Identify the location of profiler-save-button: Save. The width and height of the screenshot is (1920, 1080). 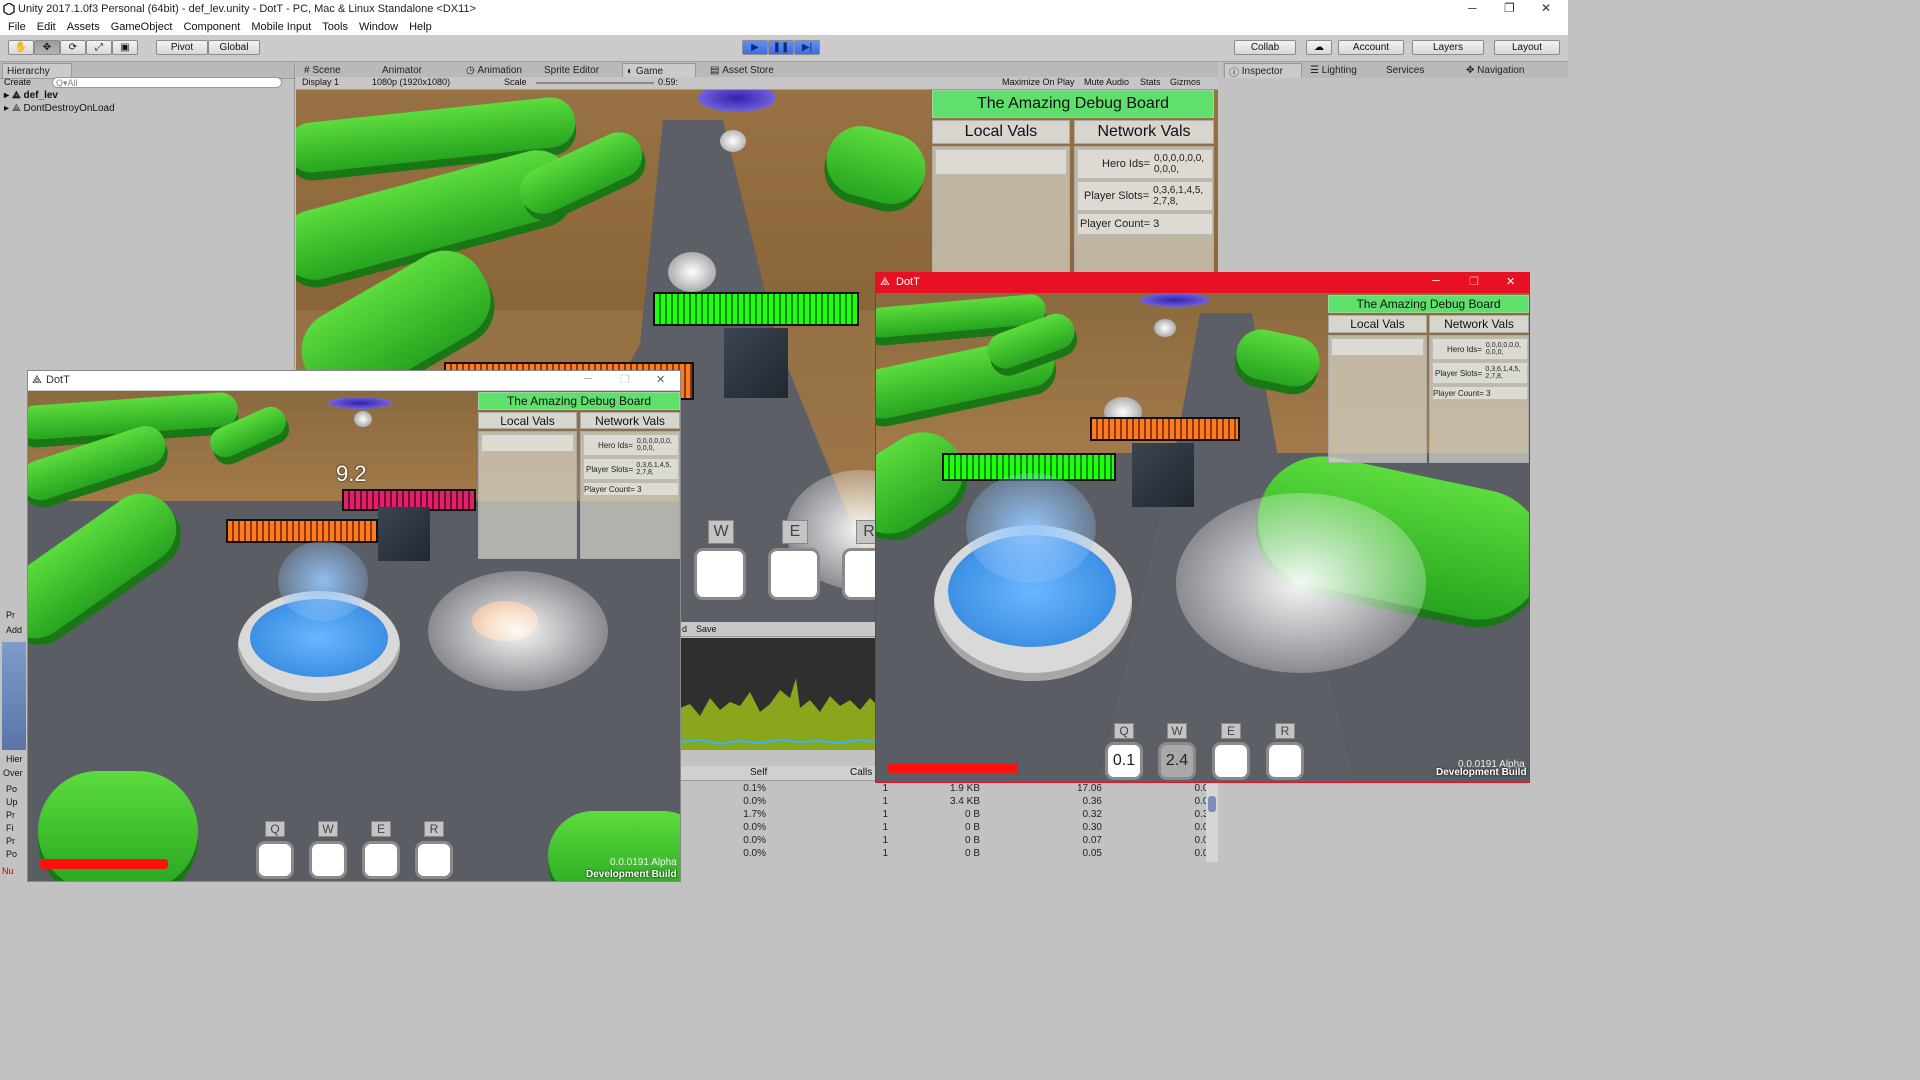
(706, 629).